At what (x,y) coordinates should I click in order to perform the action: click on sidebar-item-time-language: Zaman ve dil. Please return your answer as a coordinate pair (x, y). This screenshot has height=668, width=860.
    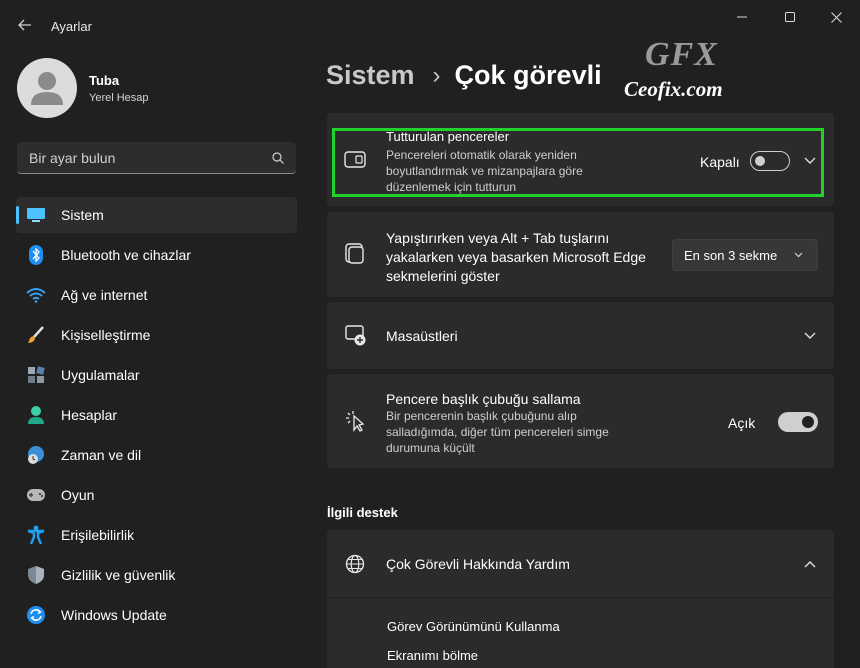
    Looking at the image, I should click on (156, 455).